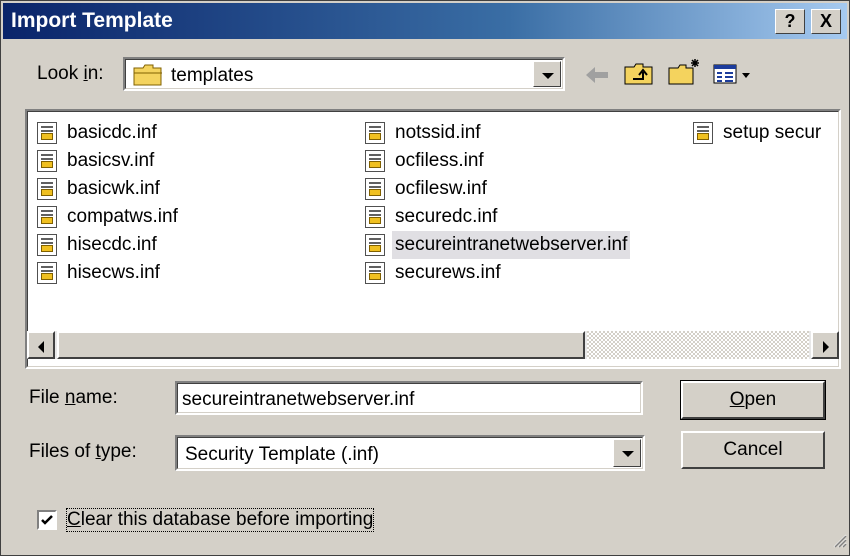 This screenshot has width=850, height=556. Describe the element at coordinates (73, 397) in the screenshot. I see `file-name-label: File name:` at that location.